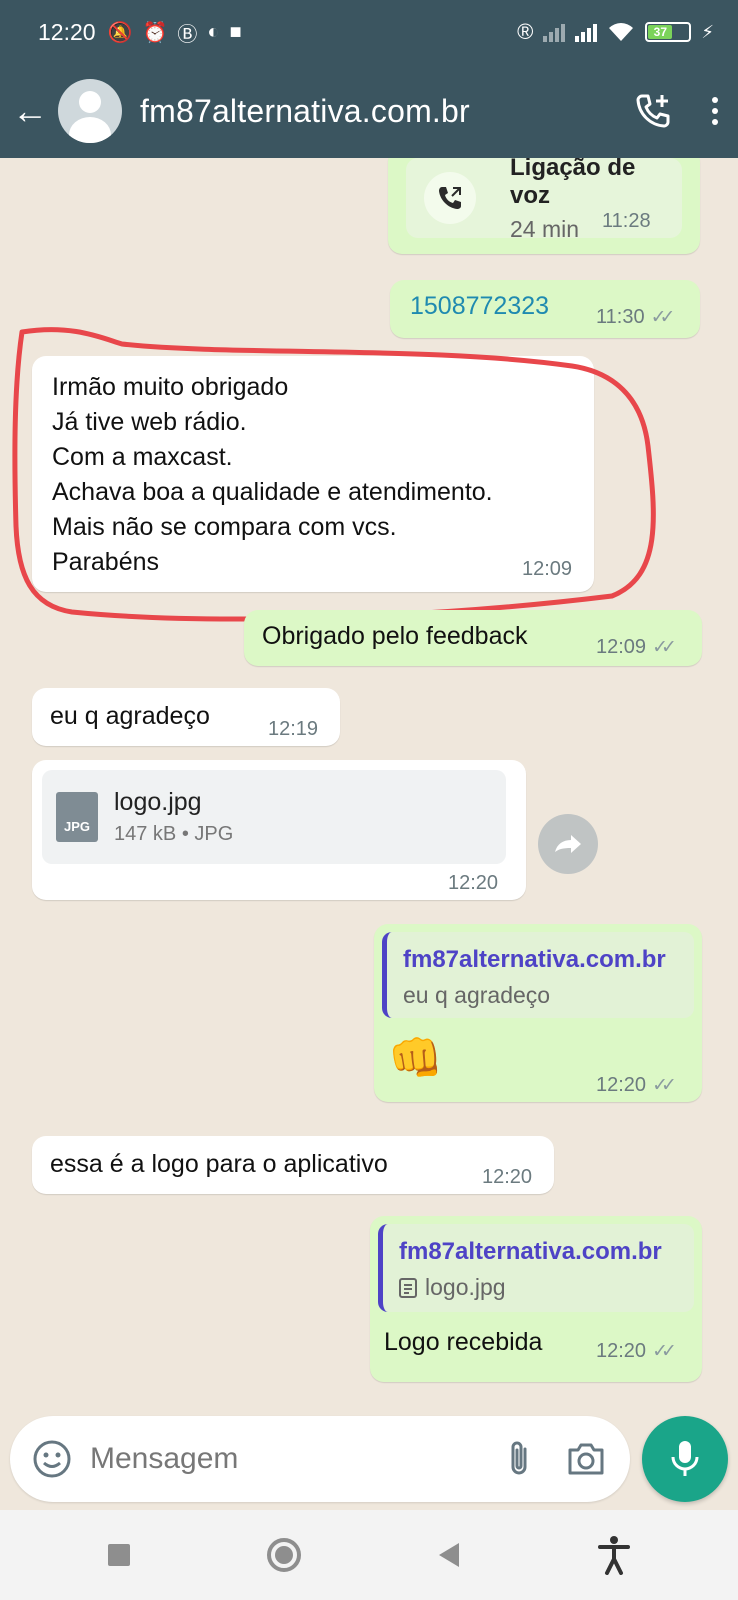  What do you see at coordinates (626, 221) in the screenshot?
I see `message-time: 11:28` at bounding box center [626, 221].